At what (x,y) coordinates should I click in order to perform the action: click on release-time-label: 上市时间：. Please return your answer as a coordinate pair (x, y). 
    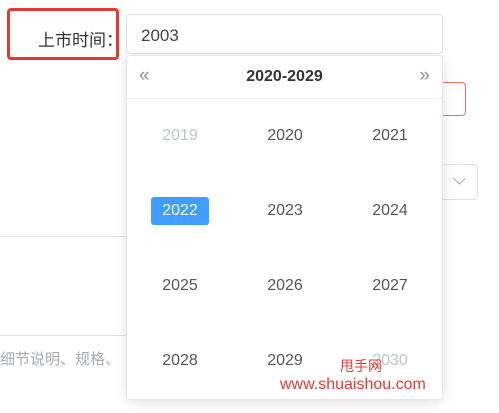
    Looking at the image, I should click on (80, 40).